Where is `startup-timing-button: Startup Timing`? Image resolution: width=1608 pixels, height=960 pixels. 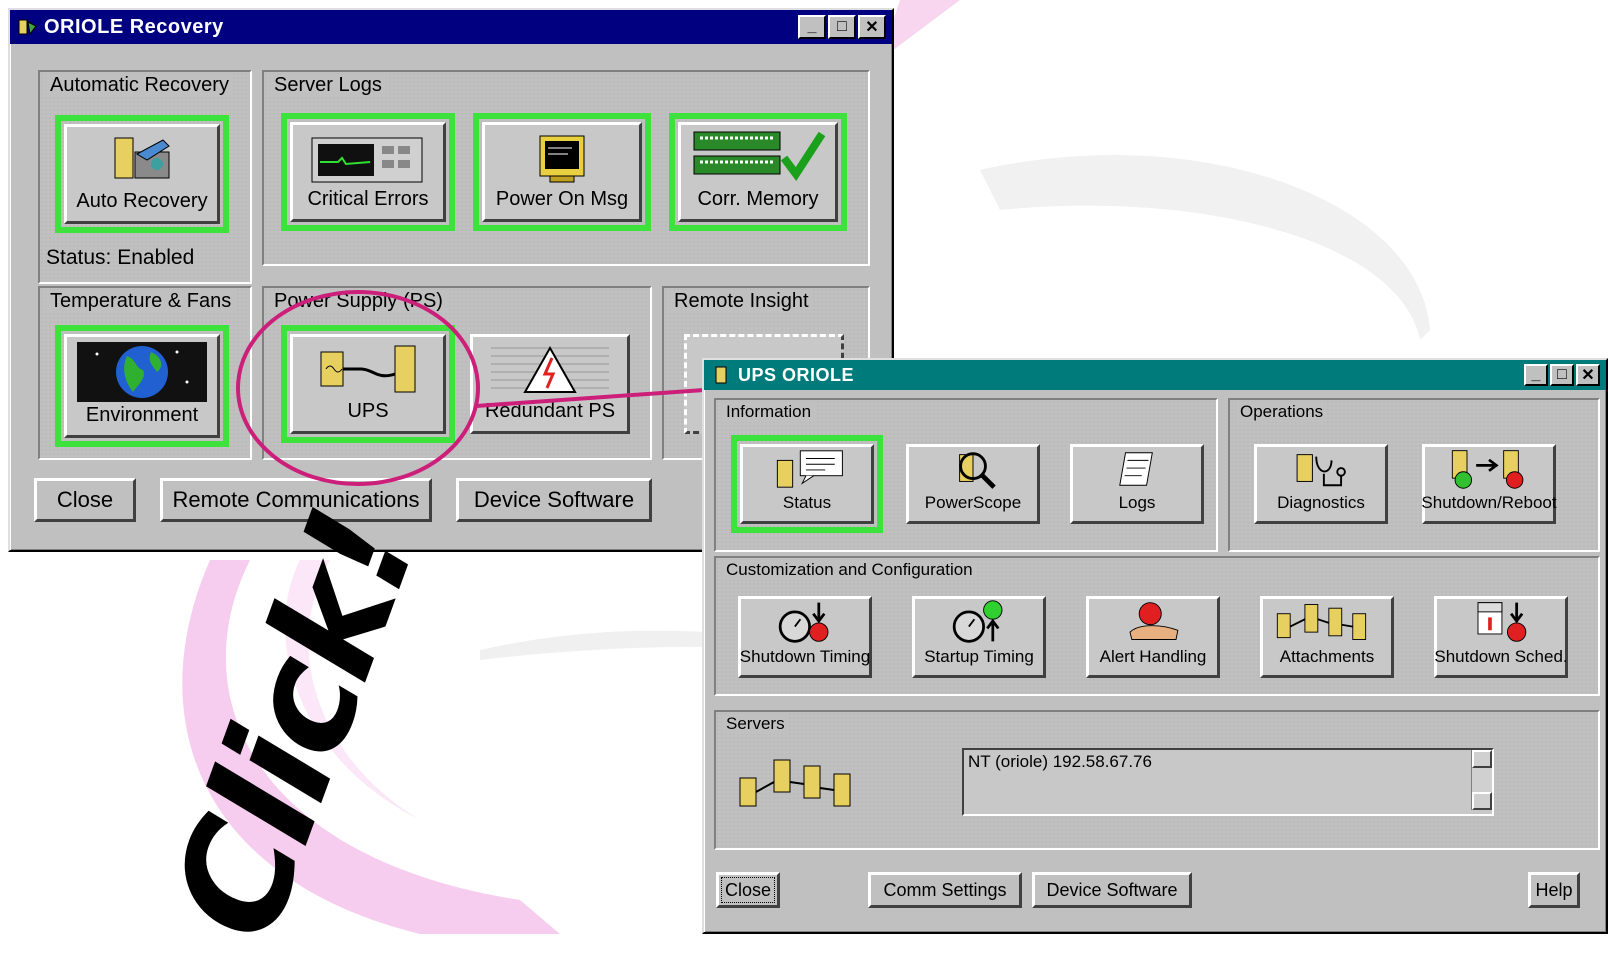
startup-timing-button: Startup Timing is located at coordinates (979, 637).